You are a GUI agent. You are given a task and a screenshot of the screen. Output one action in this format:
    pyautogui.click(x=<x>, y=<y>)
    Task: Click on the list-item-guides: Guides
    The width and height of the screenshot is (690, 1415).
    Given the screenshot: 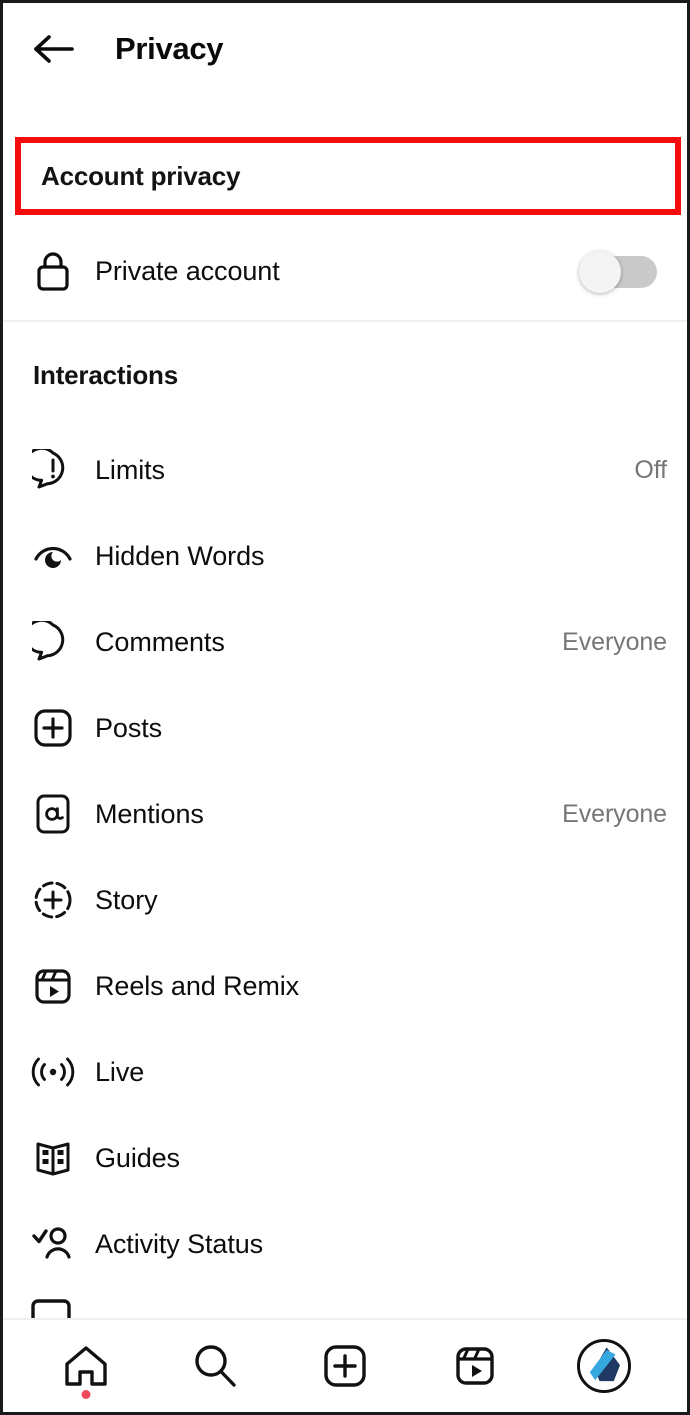 What is the action you would take?
    pyautogui.click(x=345, y=1158)
    